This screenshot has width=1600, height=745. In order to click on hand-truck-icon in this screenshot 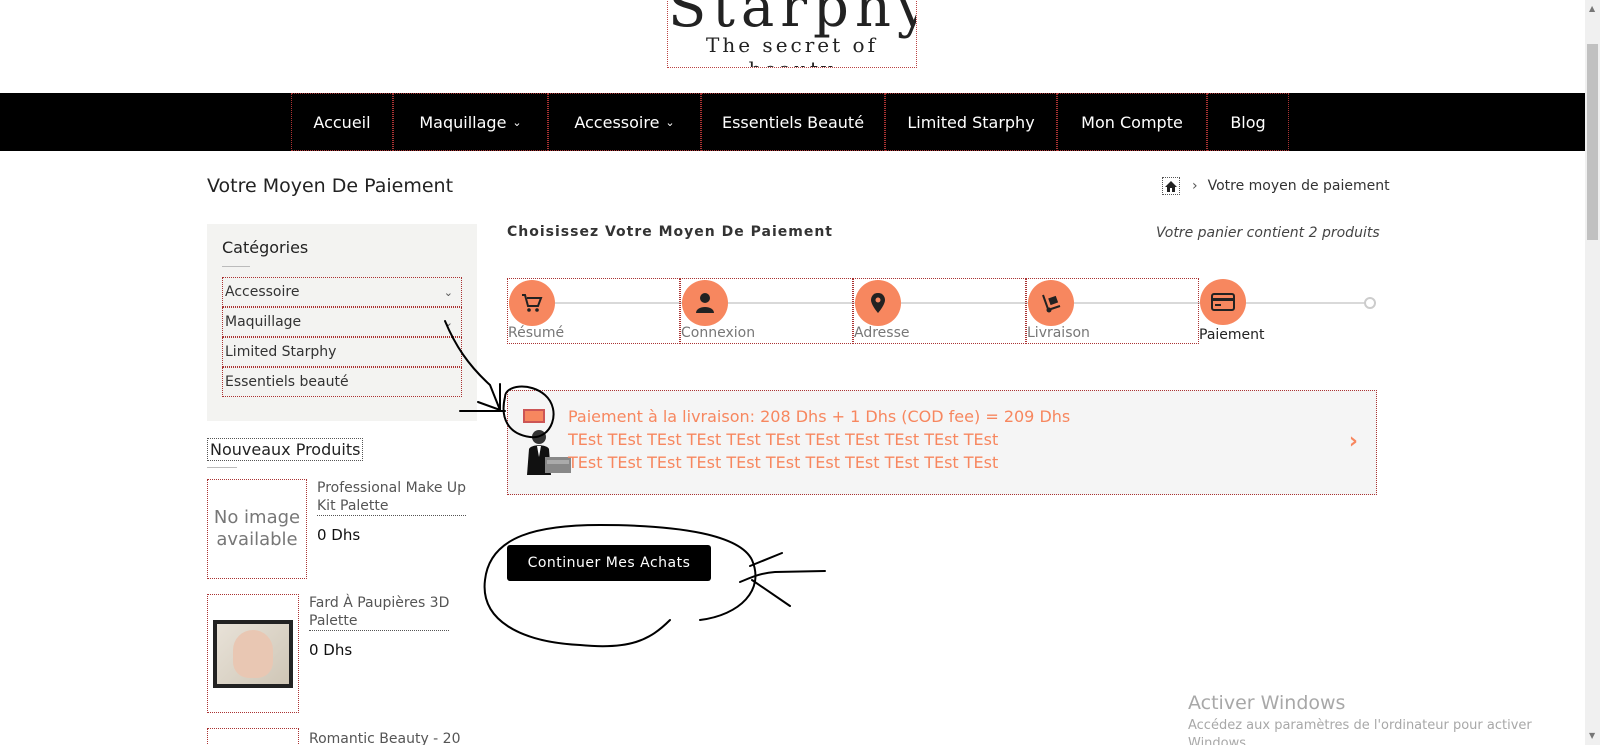, I will do `click(1051, 303)`.